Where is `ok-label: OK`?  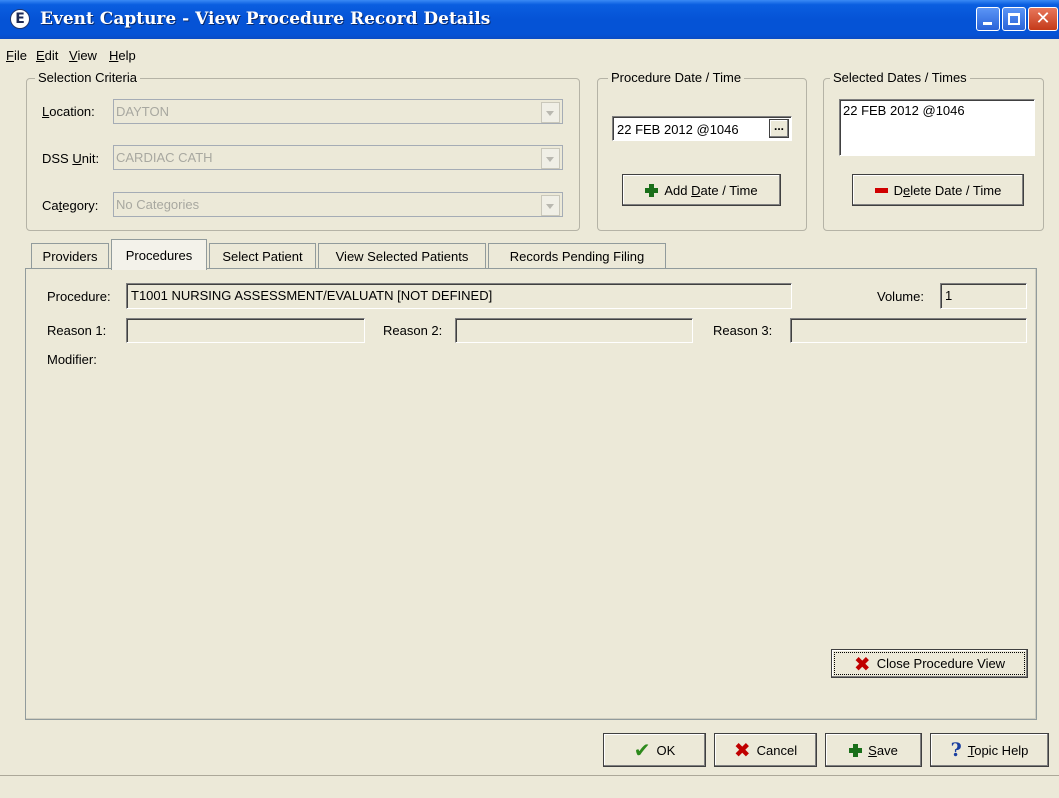 ok-label: OK is located at coordinates (666, 750).